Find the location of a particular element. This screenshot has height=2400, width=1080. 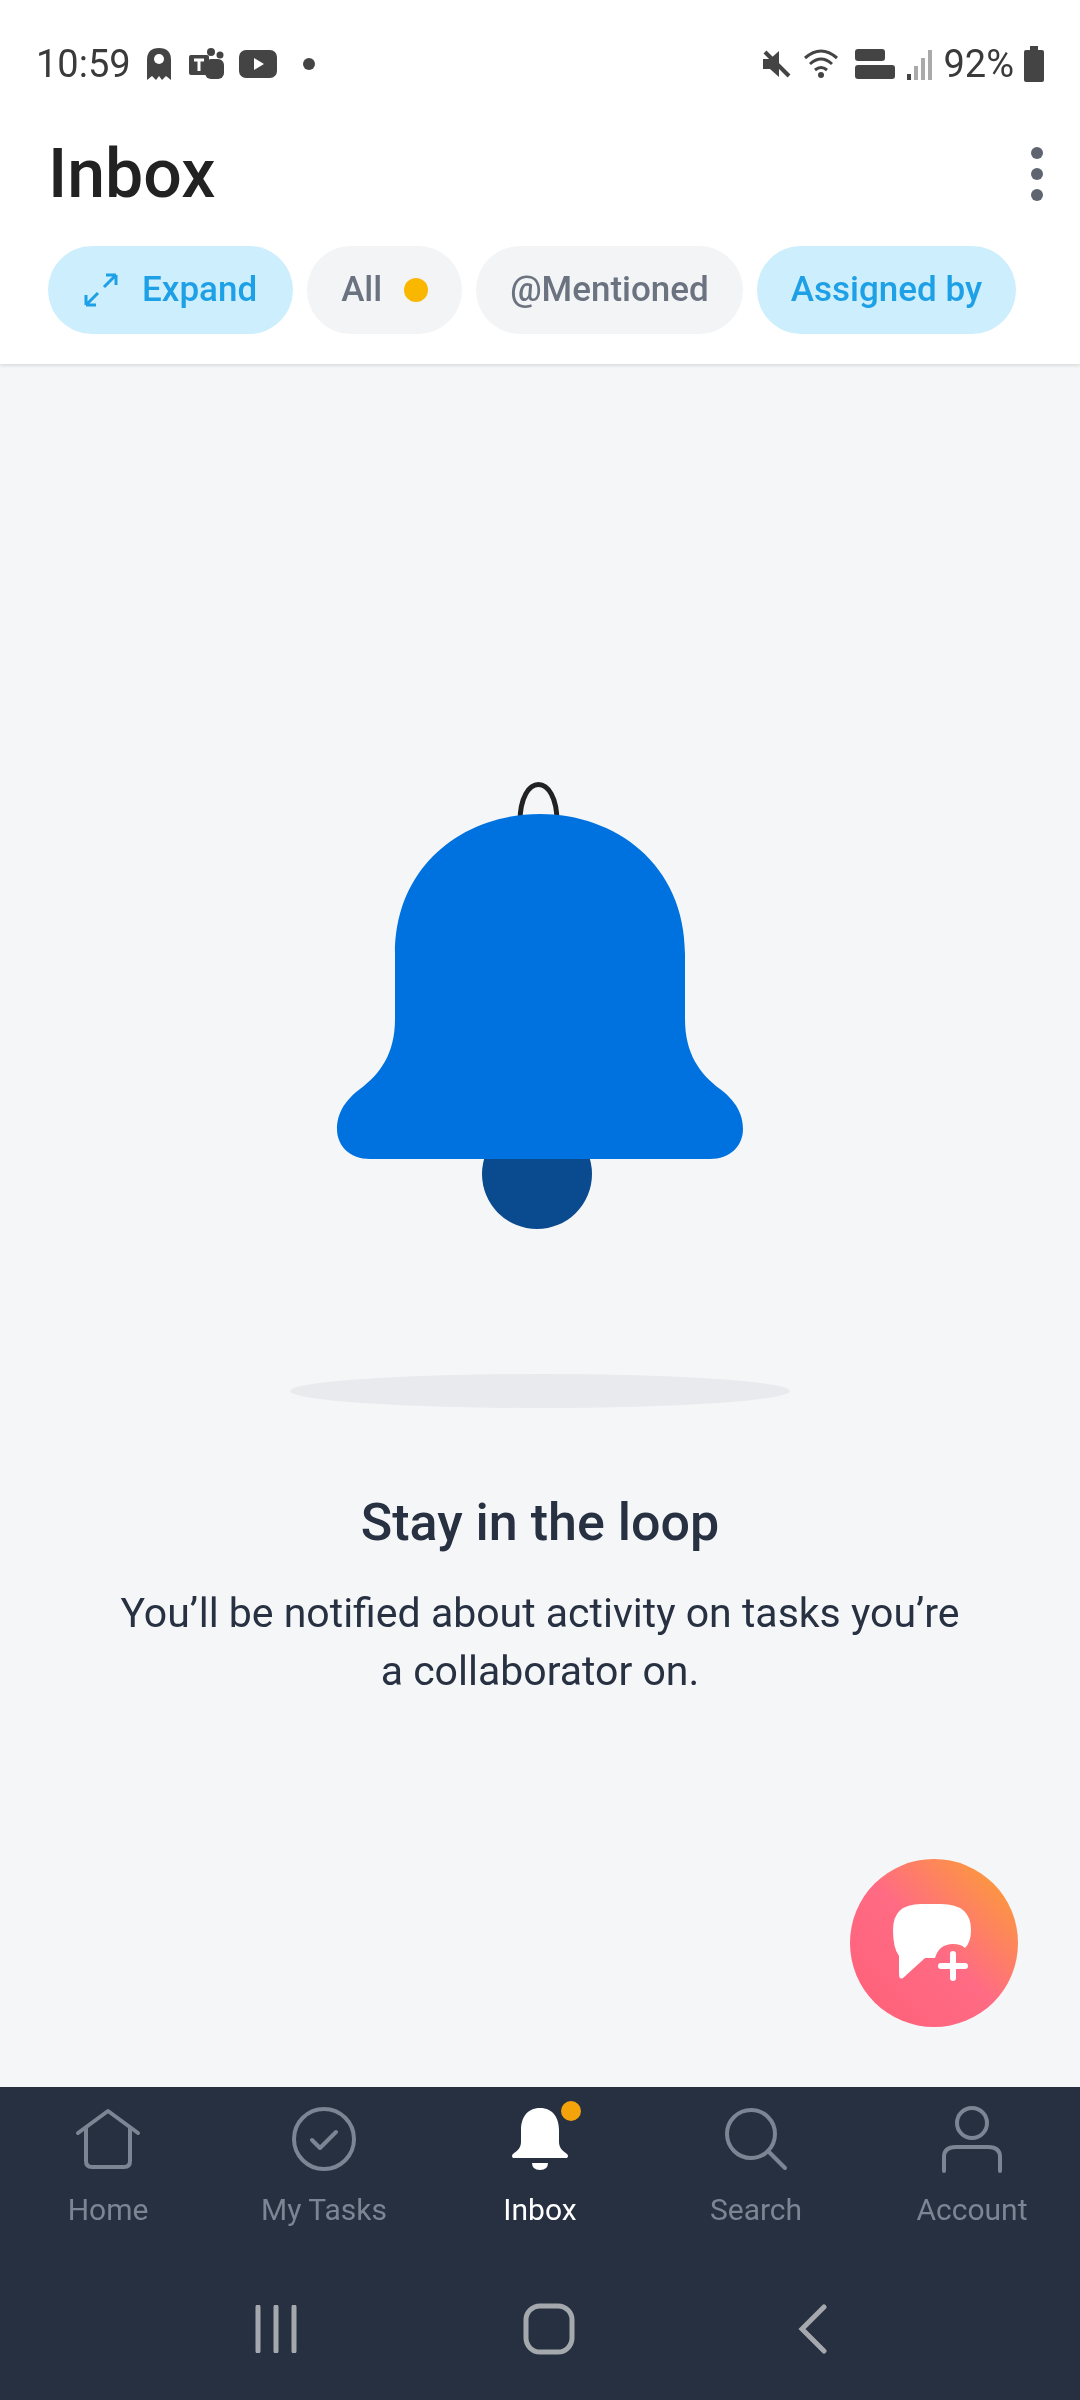

signal-icon is located at coordinates (920, 64).